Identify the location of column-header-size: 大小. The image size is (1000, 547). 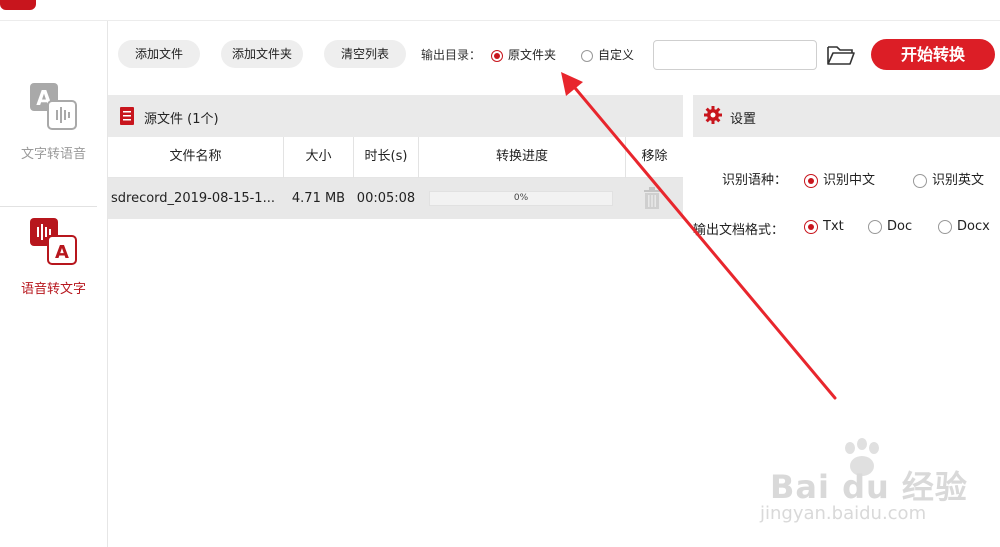
(318, 156).